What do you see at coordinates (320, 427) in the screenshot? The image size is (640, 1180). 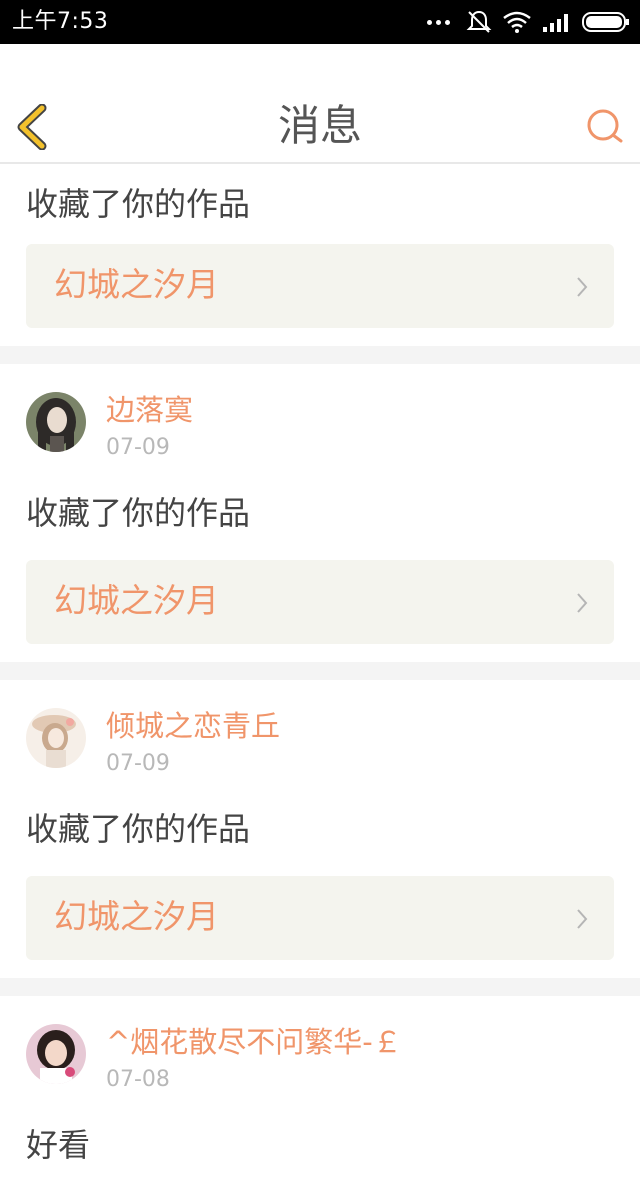 I see `message-header: 边落寞 07-09` at bounding box center [320, 427].